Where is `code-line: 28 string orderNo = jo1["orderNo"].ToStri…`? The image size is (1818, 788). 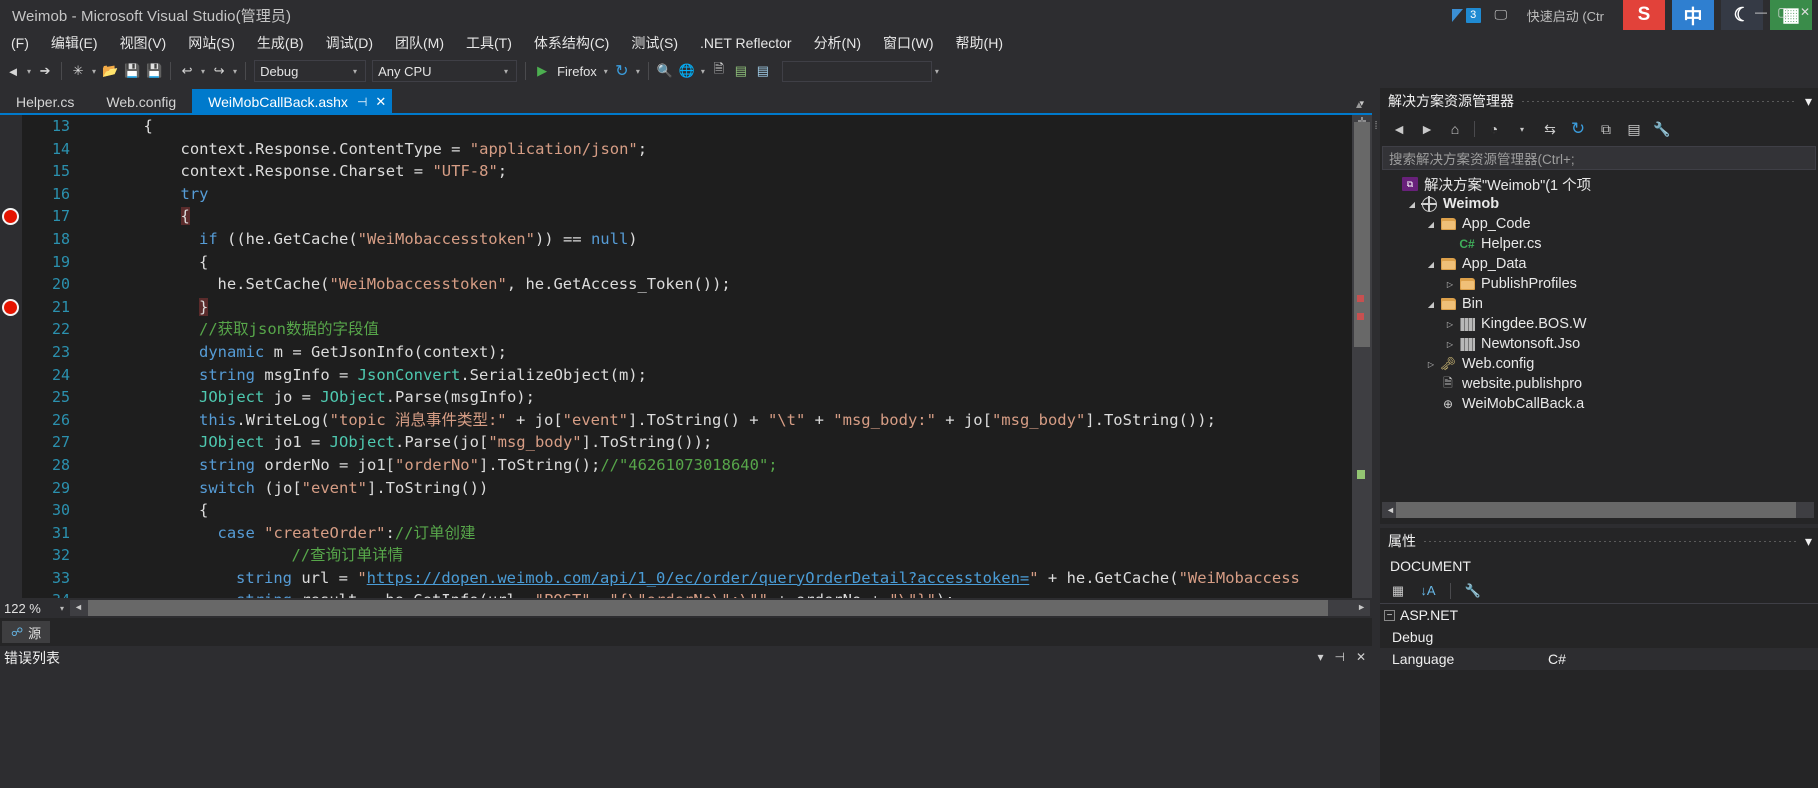 code-line: 28 string orderNo = jo1["orderNo"].ToStri… is located at coordinates (686, 465).